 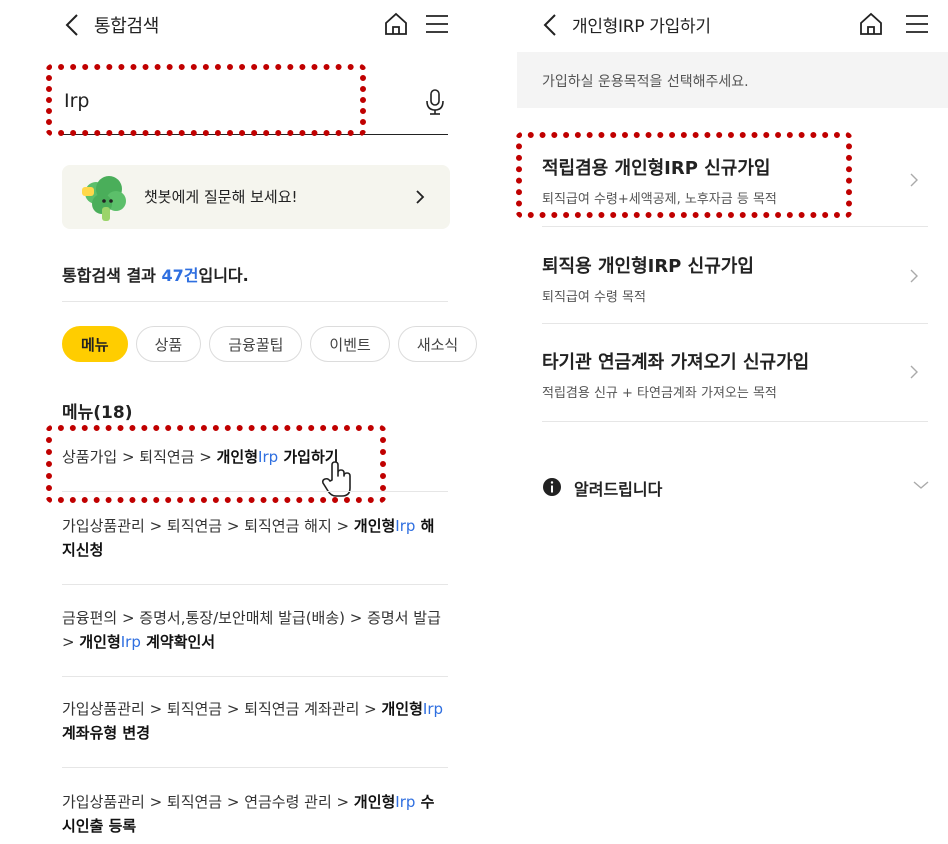 What do you see at coordinates (223, 275) in the screenshot?
I see `result-summary-suffix: 입니다.` at bounding box center [223, 275].